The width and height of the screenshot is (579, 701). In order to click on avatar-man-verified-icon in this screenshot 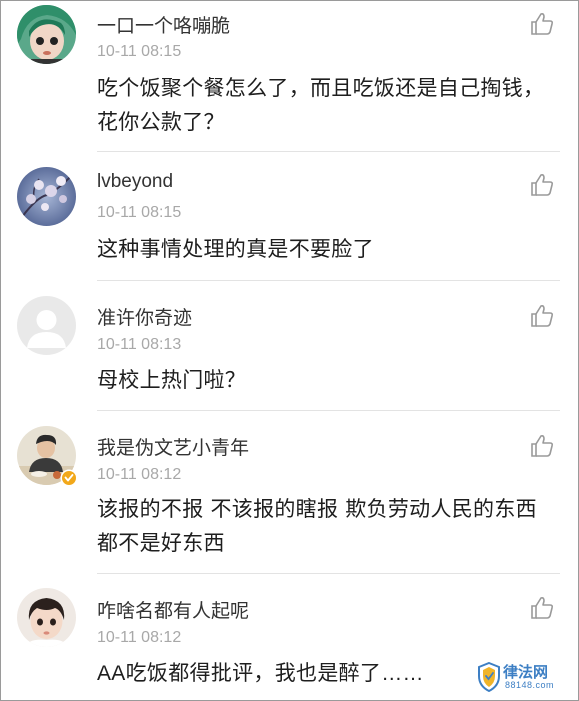, I will do `click(47, 456)`.